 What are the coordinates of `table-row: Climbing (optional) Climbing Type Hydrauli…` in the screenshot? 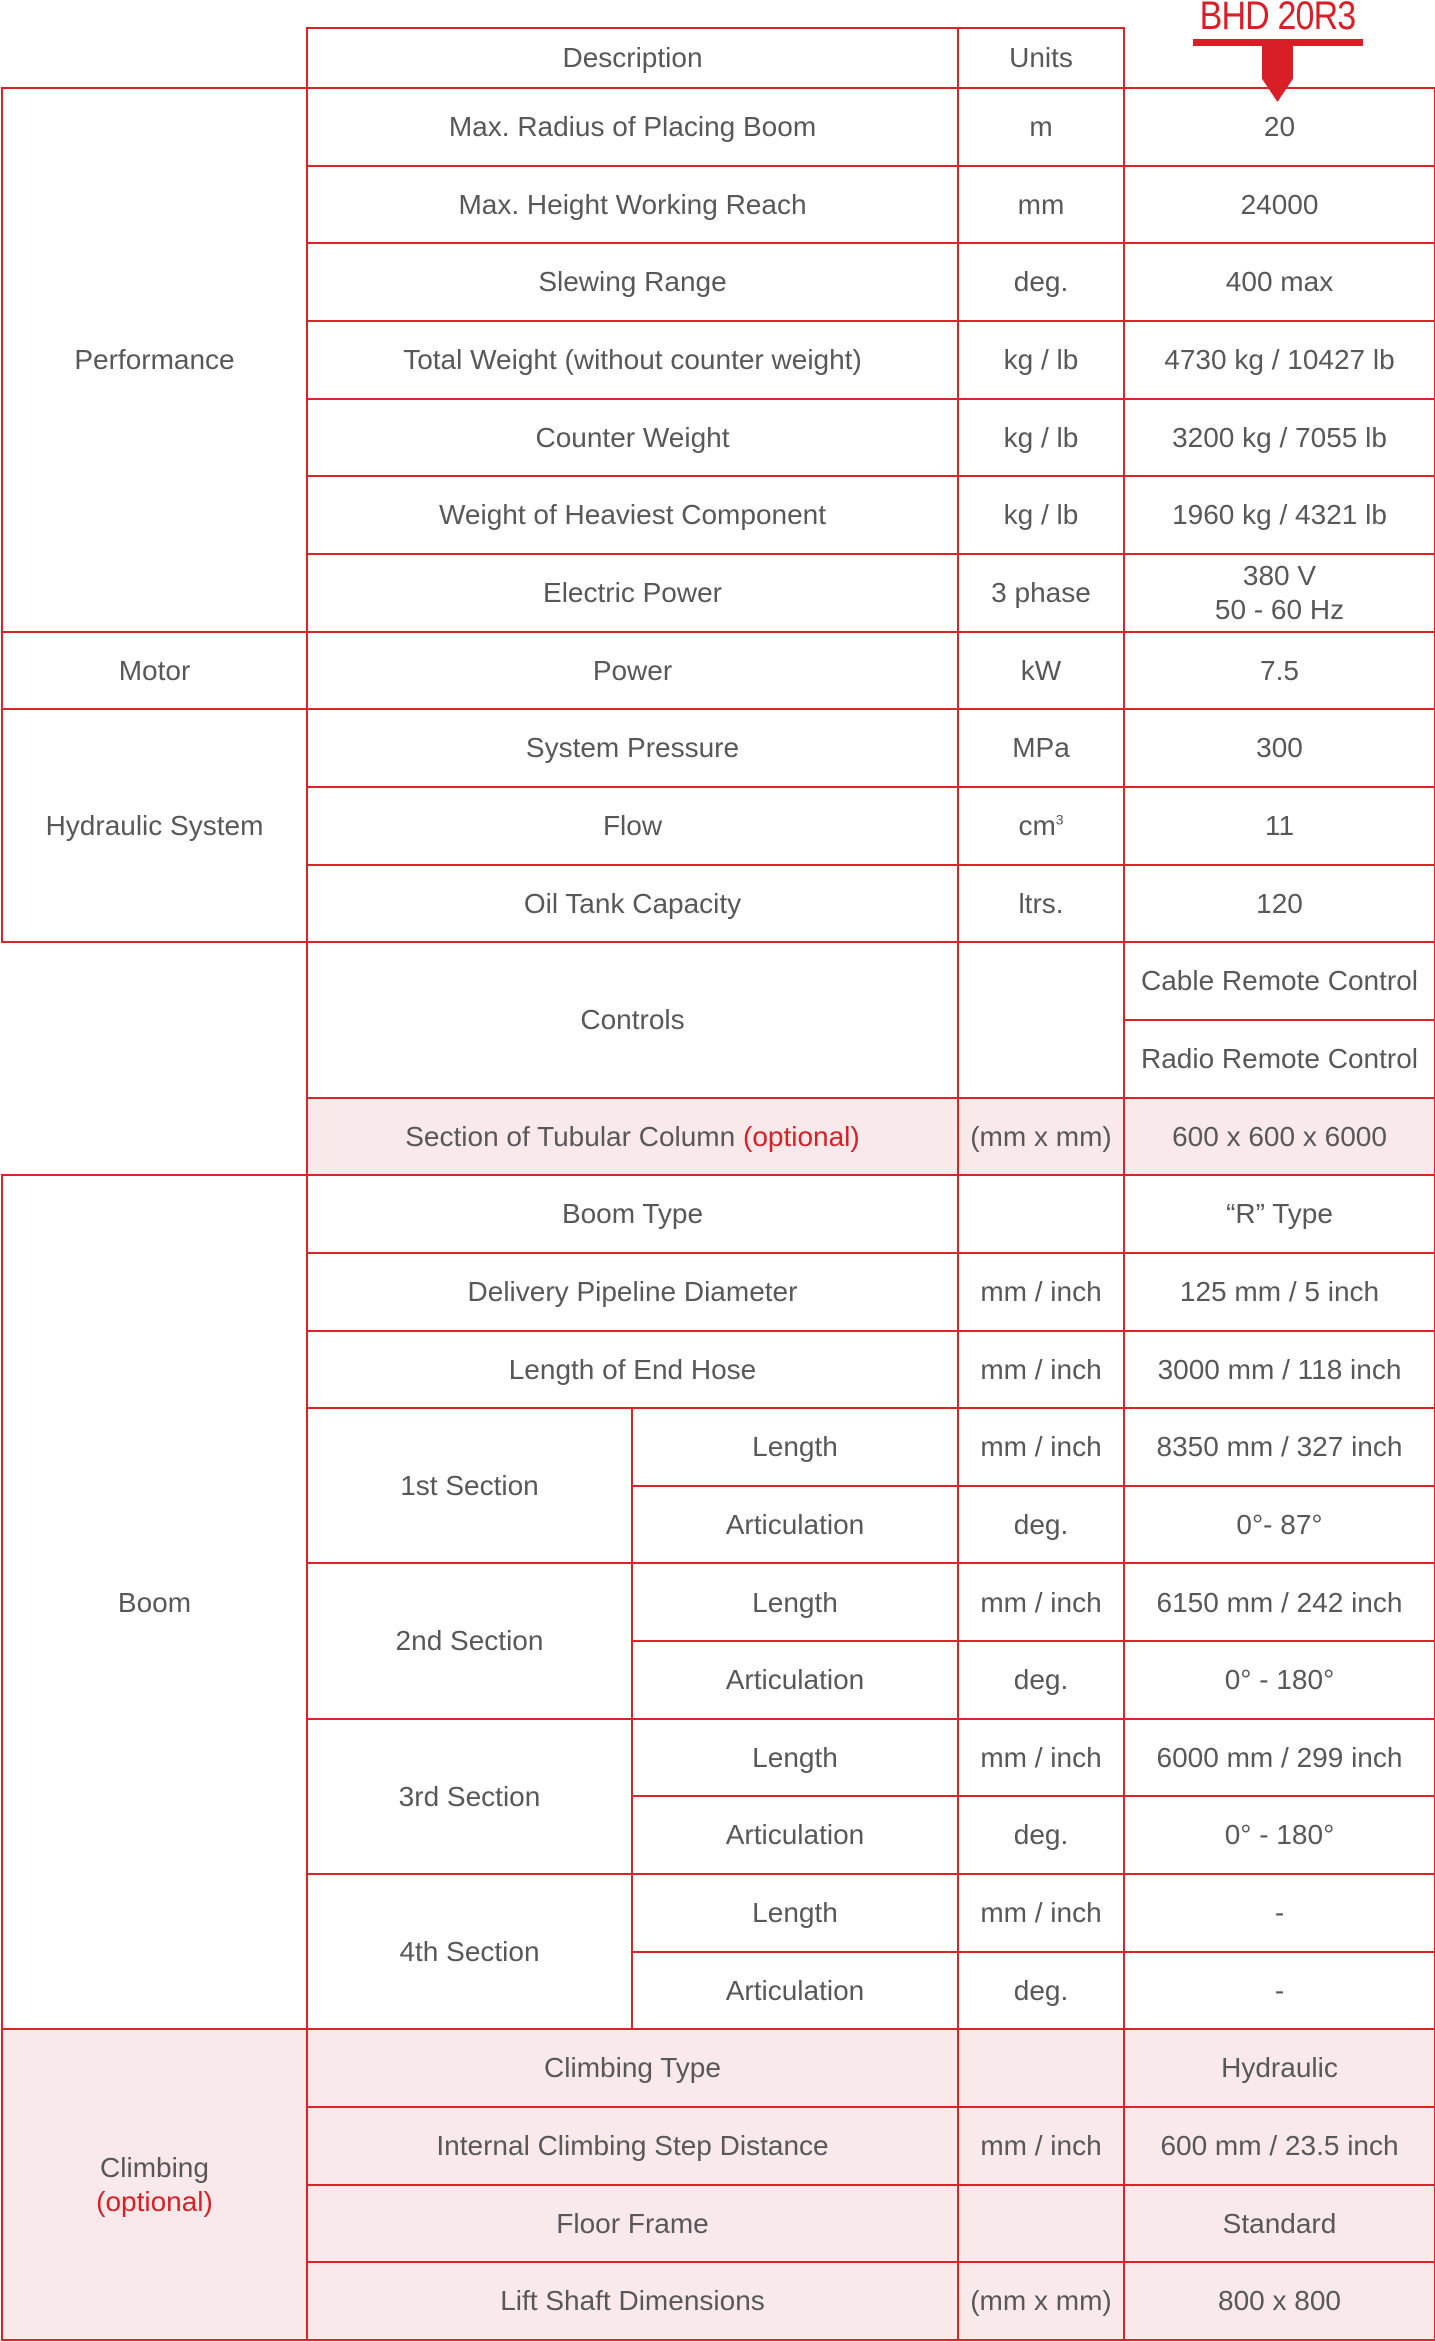 It's located at (718, 2185).